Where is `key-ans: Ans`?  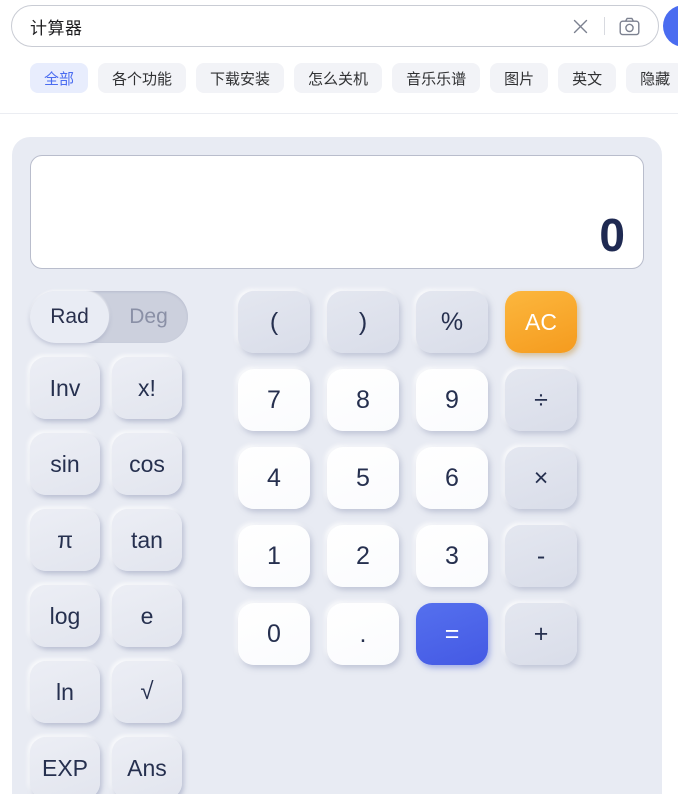 key-ans: Ans is located at coordinates (147, 765).